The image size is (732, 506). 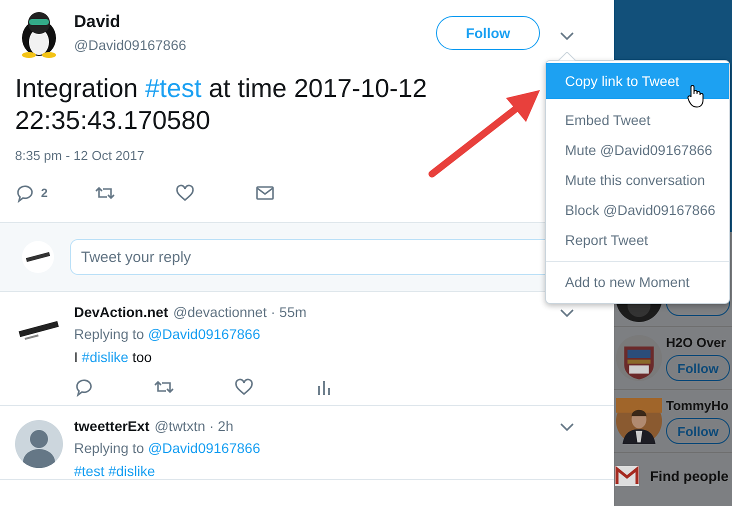 I want to click on reply-count: 2, so click(x=44, y=193).